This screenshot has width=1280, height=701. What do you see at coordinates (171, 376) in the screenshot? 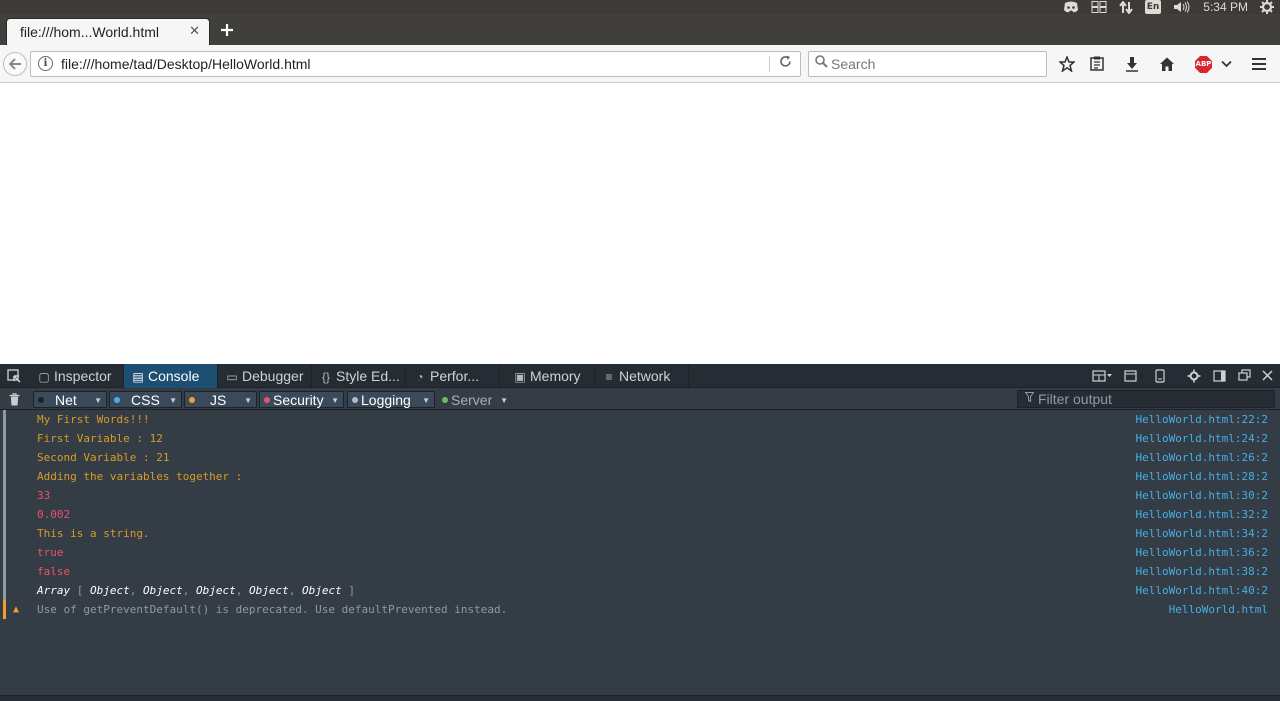
I see `tab-console: ▤ Console` at bounding box center [171, 376].